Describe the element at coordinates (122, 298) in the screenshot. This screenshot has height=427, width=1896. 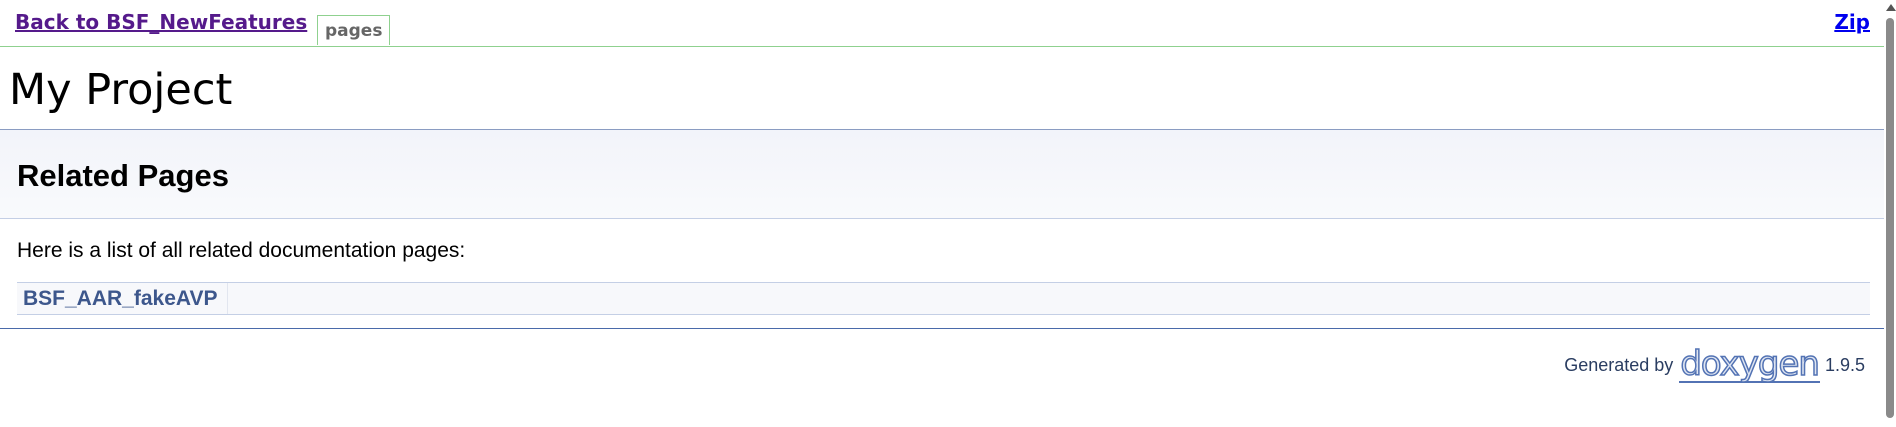
I see `page-link-bsf-aar-fakeavp: BSF_AAR_fakeAVP` at that location.